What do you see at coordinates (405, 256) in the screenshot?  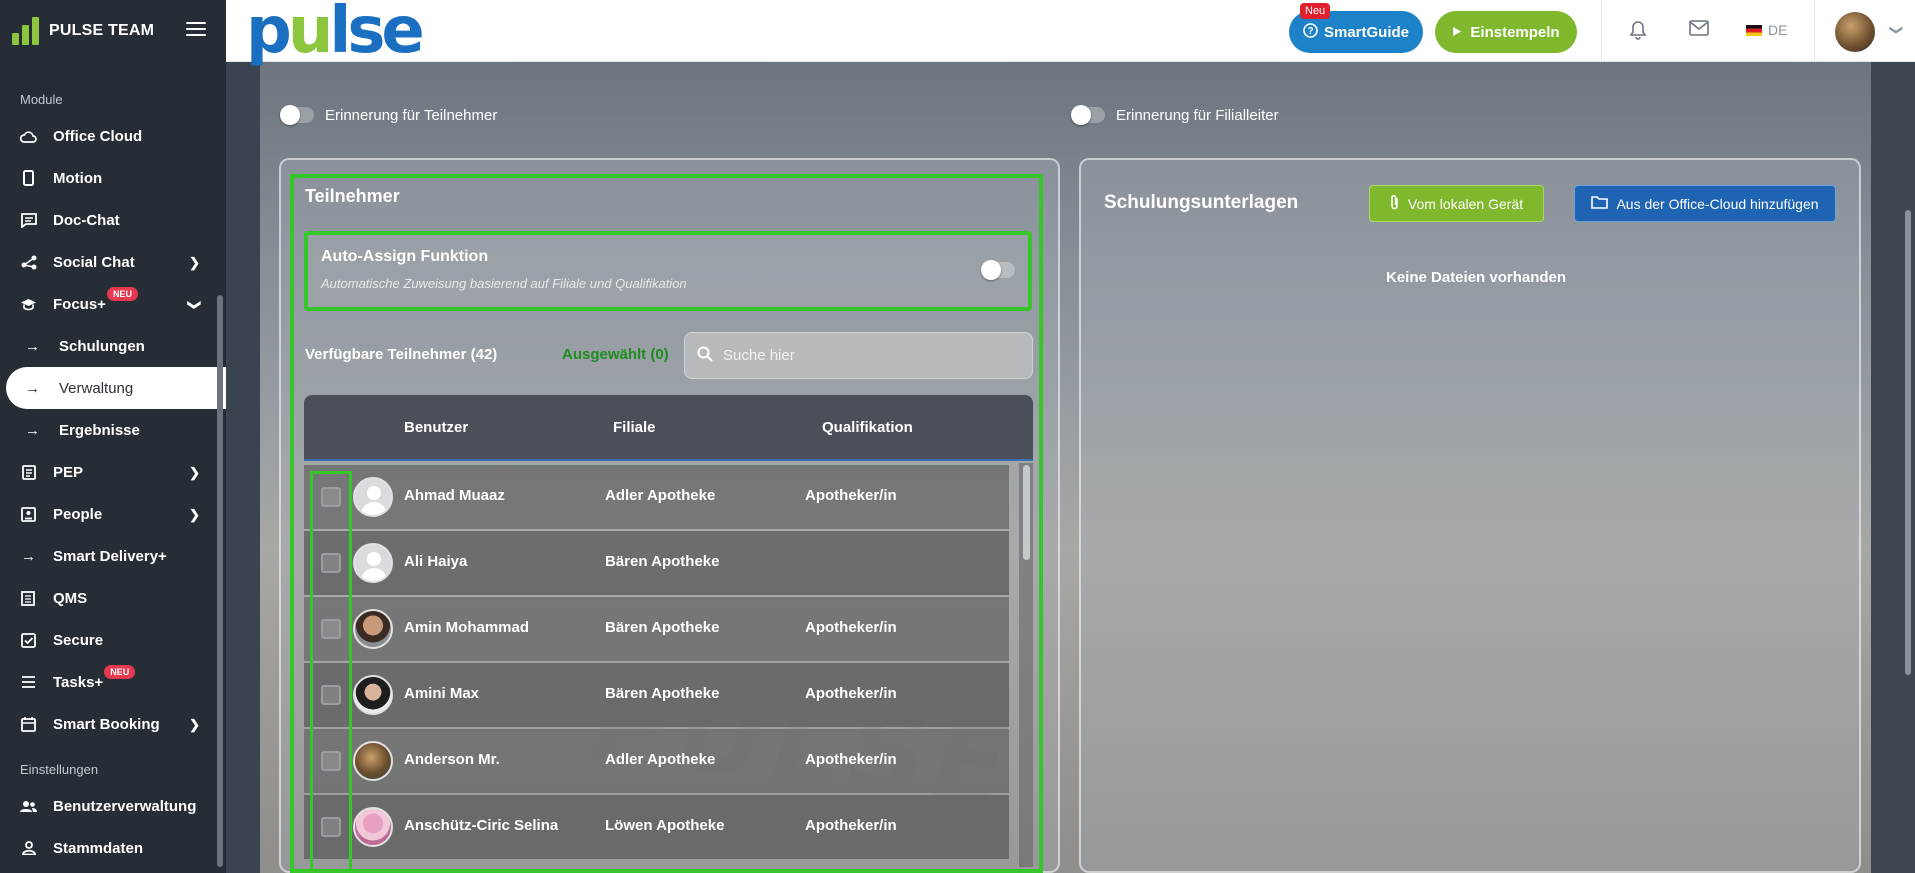 I see `auto-assign-title: Auto-Assign Funktion` at bounding box center [405, 256].